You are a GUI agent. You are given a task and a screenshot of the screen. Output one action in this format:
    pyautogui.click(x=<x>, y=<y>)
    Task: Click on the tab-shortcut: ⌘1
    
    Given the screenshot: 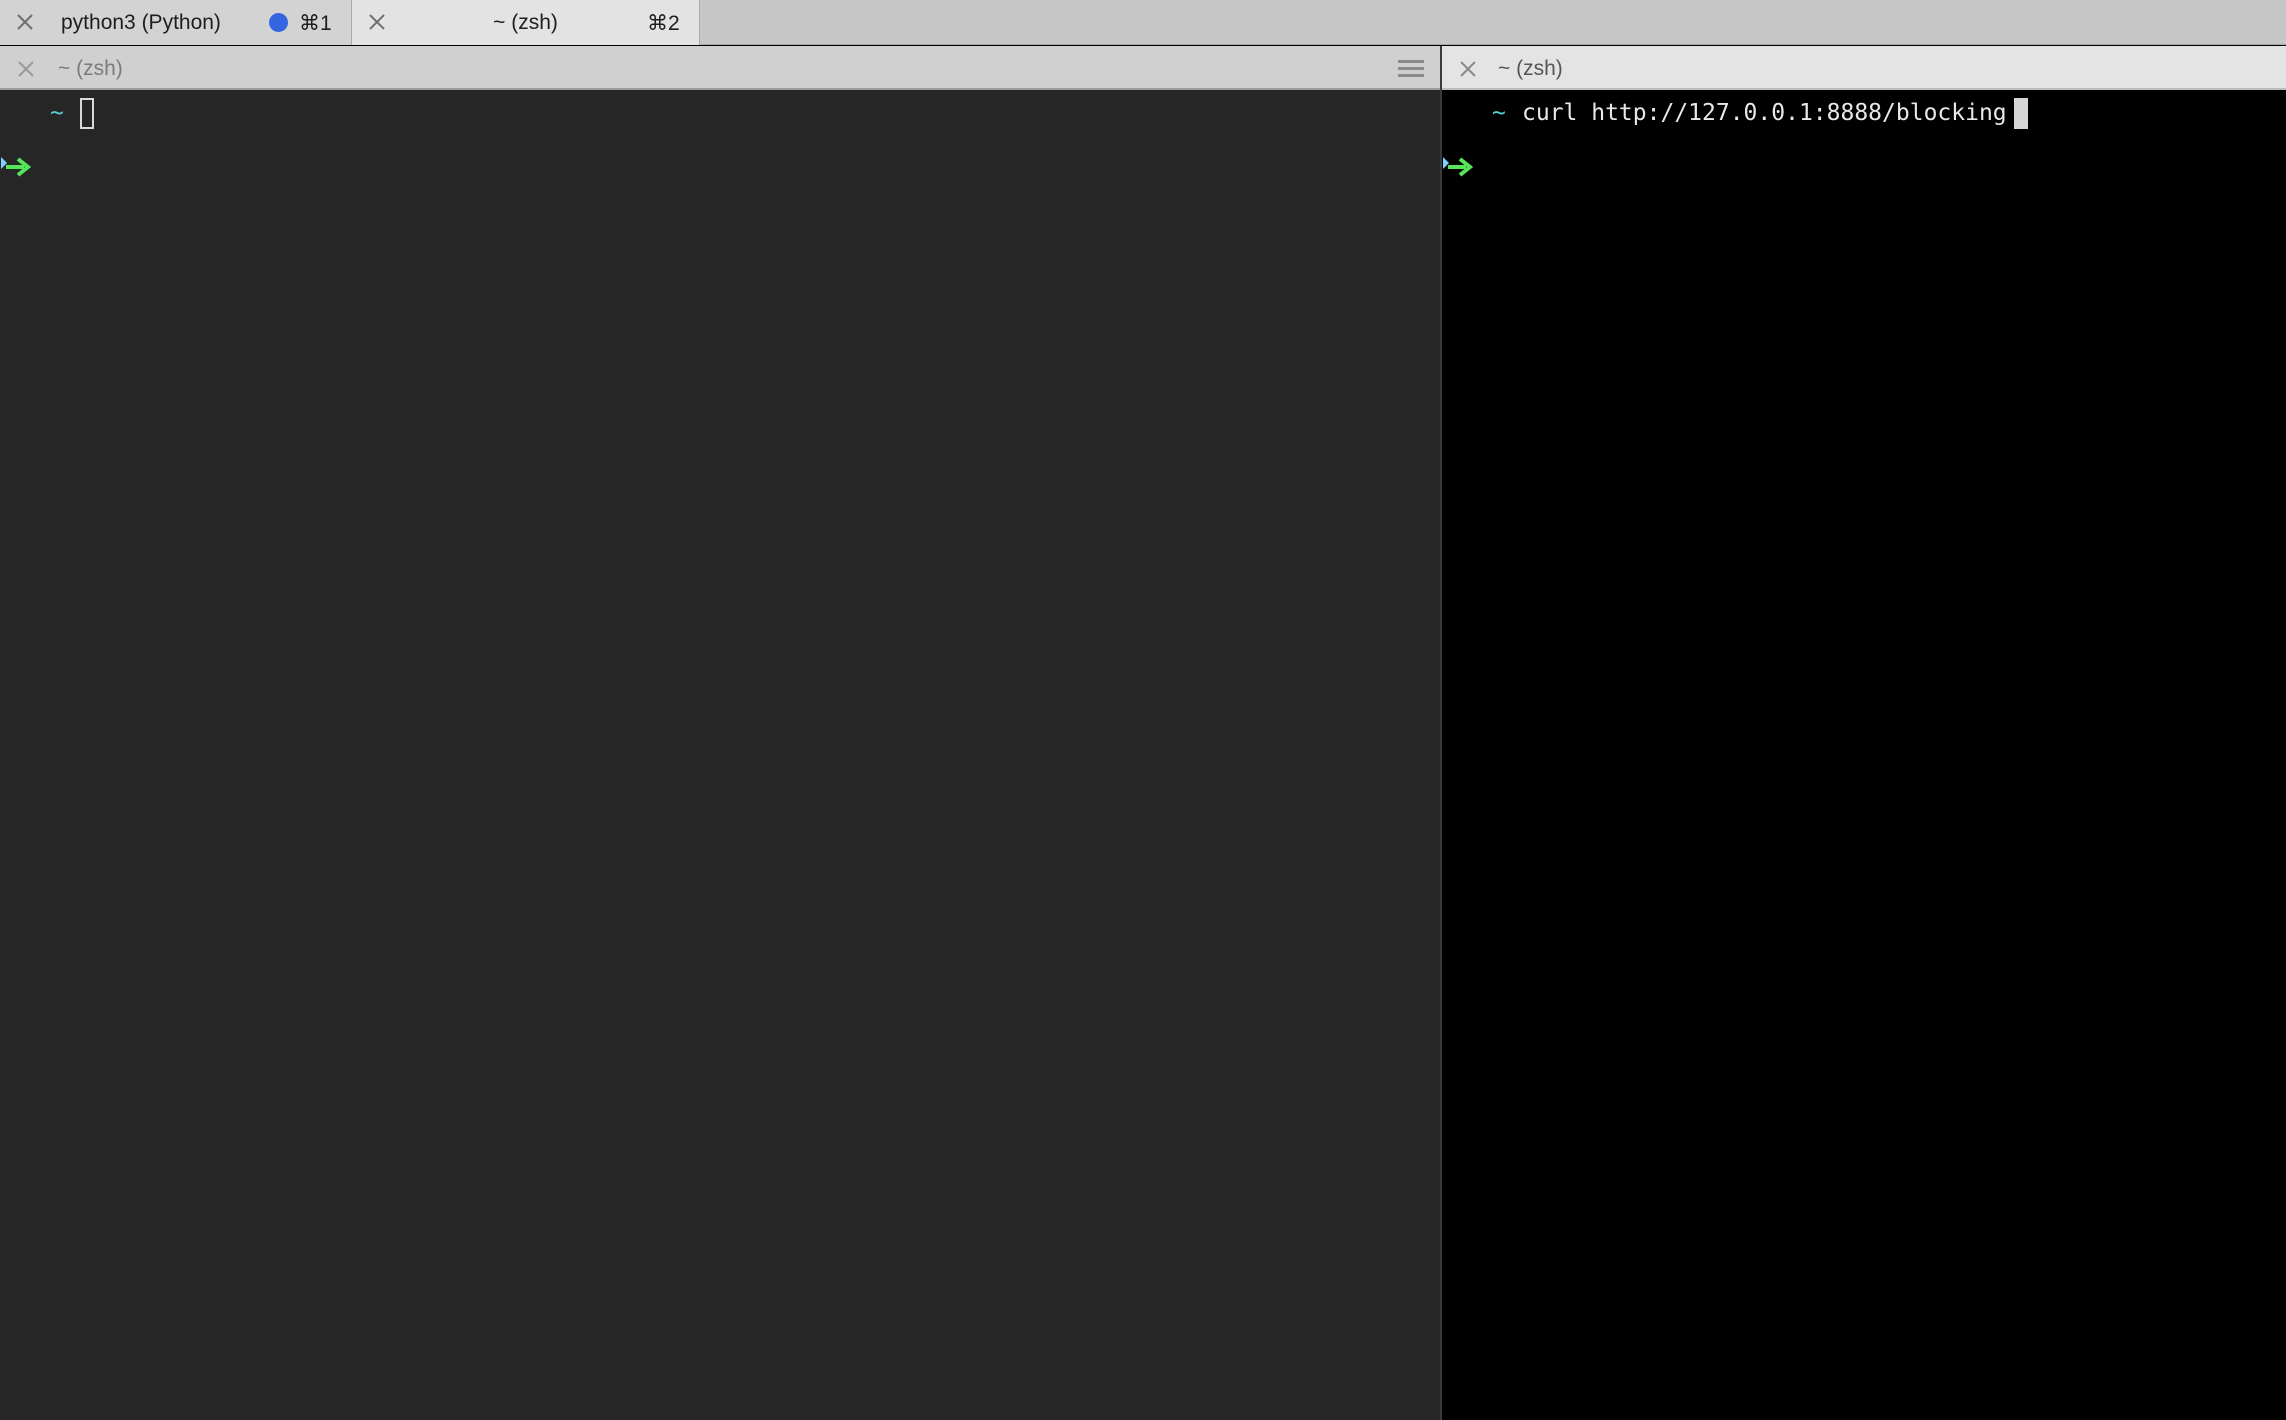 What is the action you would take?
    pyautogui.click(x=315, y=23)
    